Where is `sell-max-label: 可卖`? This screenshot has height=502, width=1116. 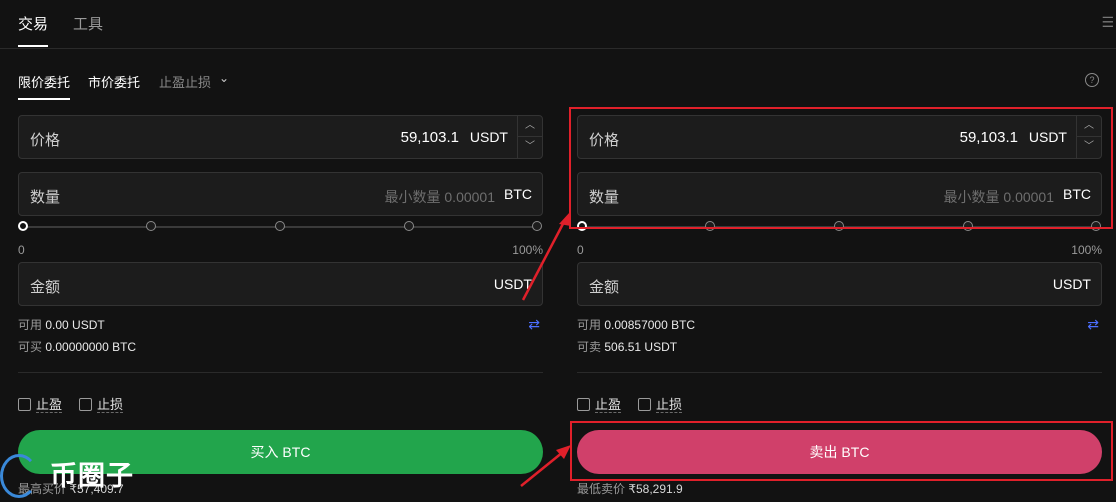
sell-max-label: 可卖 is located at coordinates (589, 347).